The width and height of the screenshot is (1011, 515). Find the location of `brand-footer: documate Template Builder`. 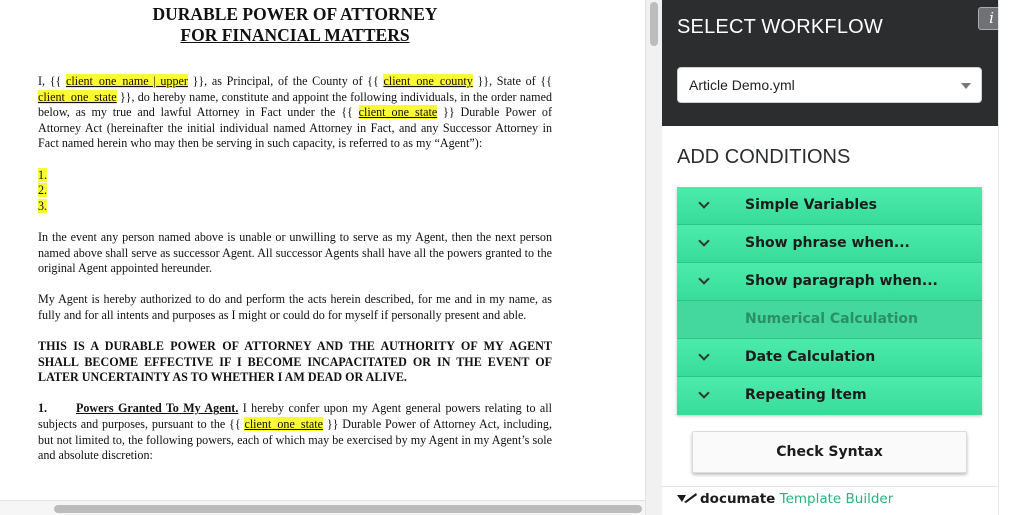

brand-footer: documate Template Builder is located at coordinates (784, 499).